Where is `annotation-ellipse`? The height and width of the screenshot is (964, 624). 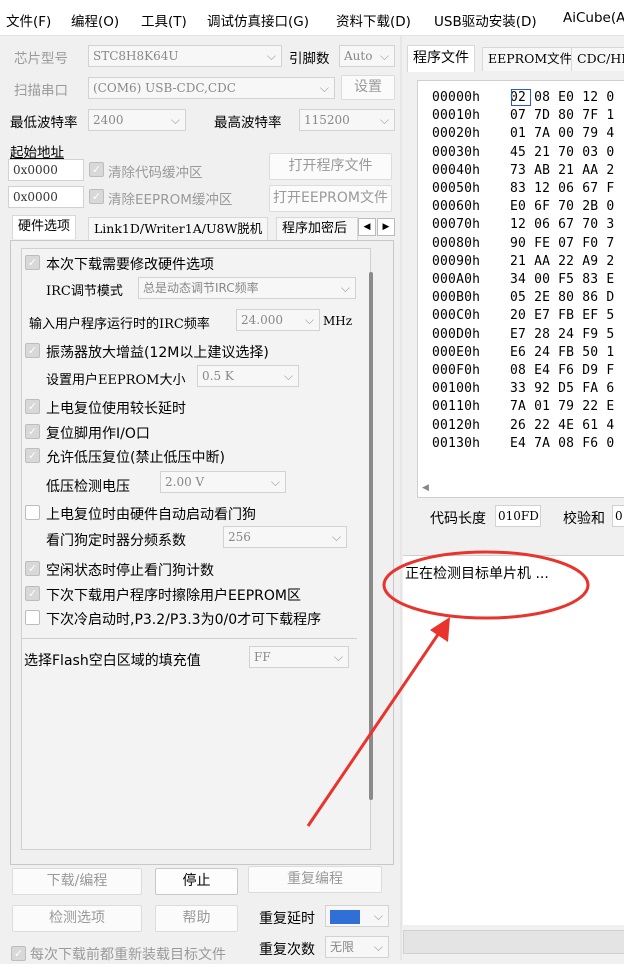 annotation-ellipse is located at coordinates (486, 585).